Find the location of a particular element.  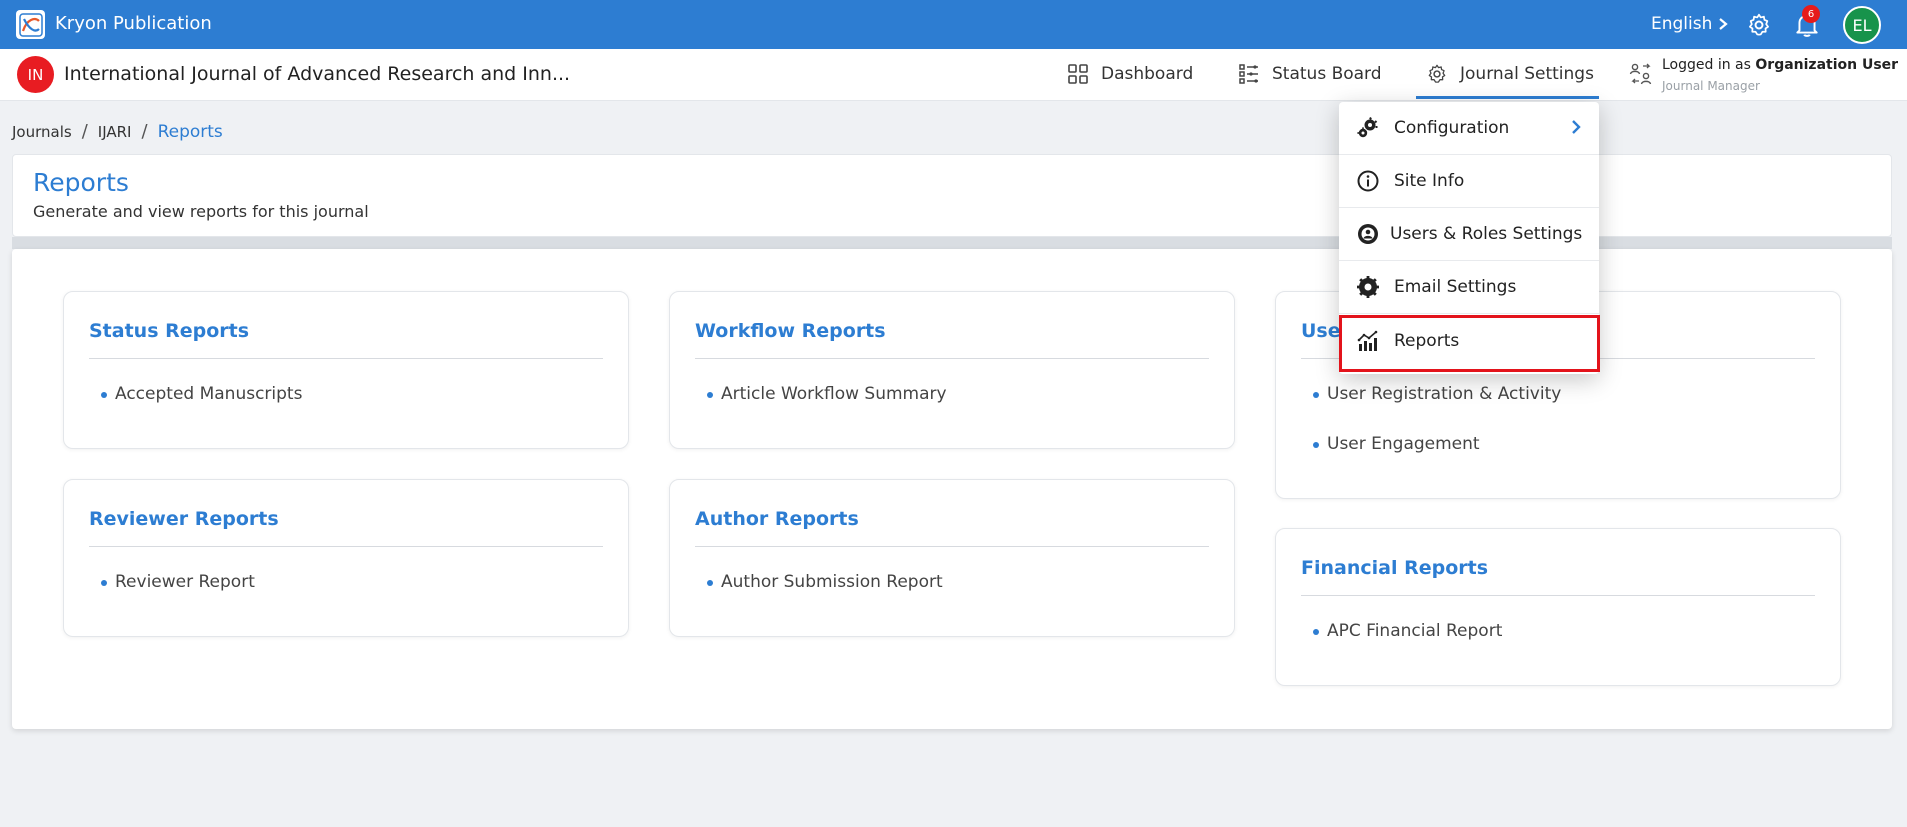

nav-dashboard-label: Dashboard is located at coordinates (1147, 74).